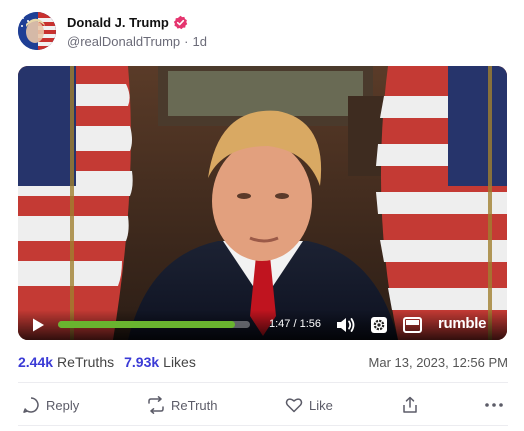  Describe the element at coordinates (263, 31) in the screenshot. I see `post-header: Donald J. Trump @realDonaldTrump · 1d` at that location.